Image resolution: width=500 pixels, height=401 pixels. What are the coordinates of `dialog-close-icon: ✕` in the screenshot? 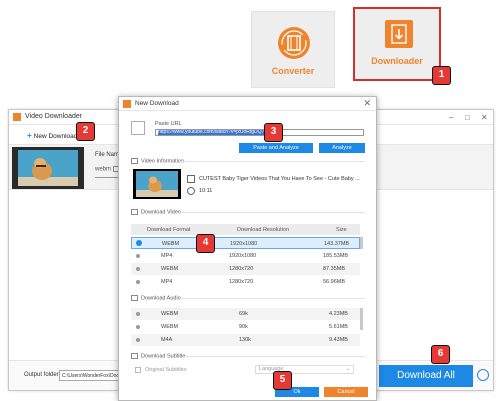 It's located at (367, 103).